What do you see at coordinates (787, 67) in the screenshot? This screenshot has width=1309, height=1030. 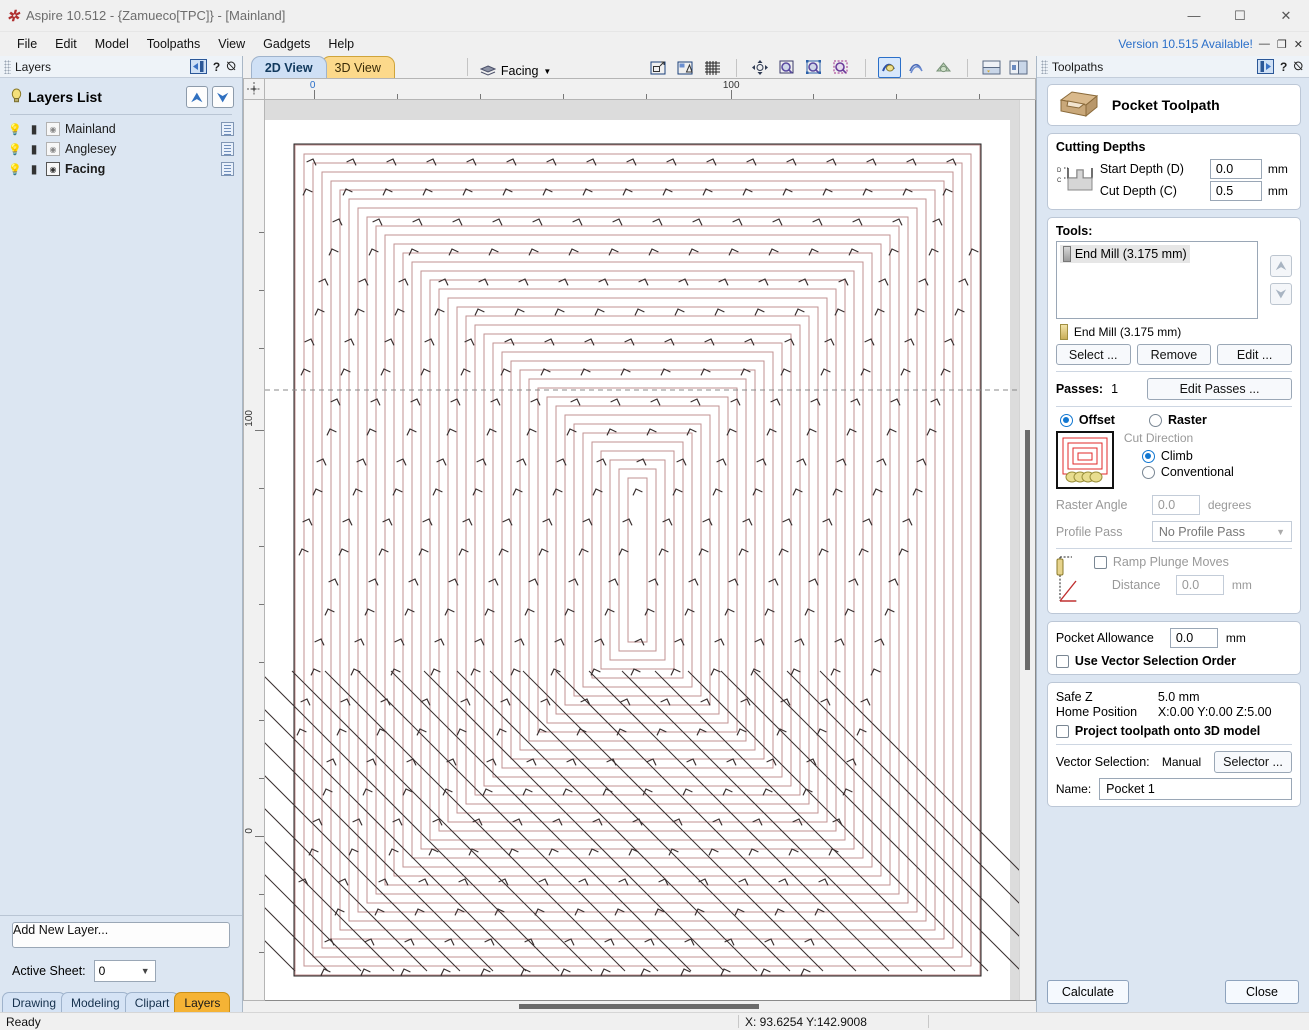 I see `zoom-extents-icon` at bounding box center [787, 67].